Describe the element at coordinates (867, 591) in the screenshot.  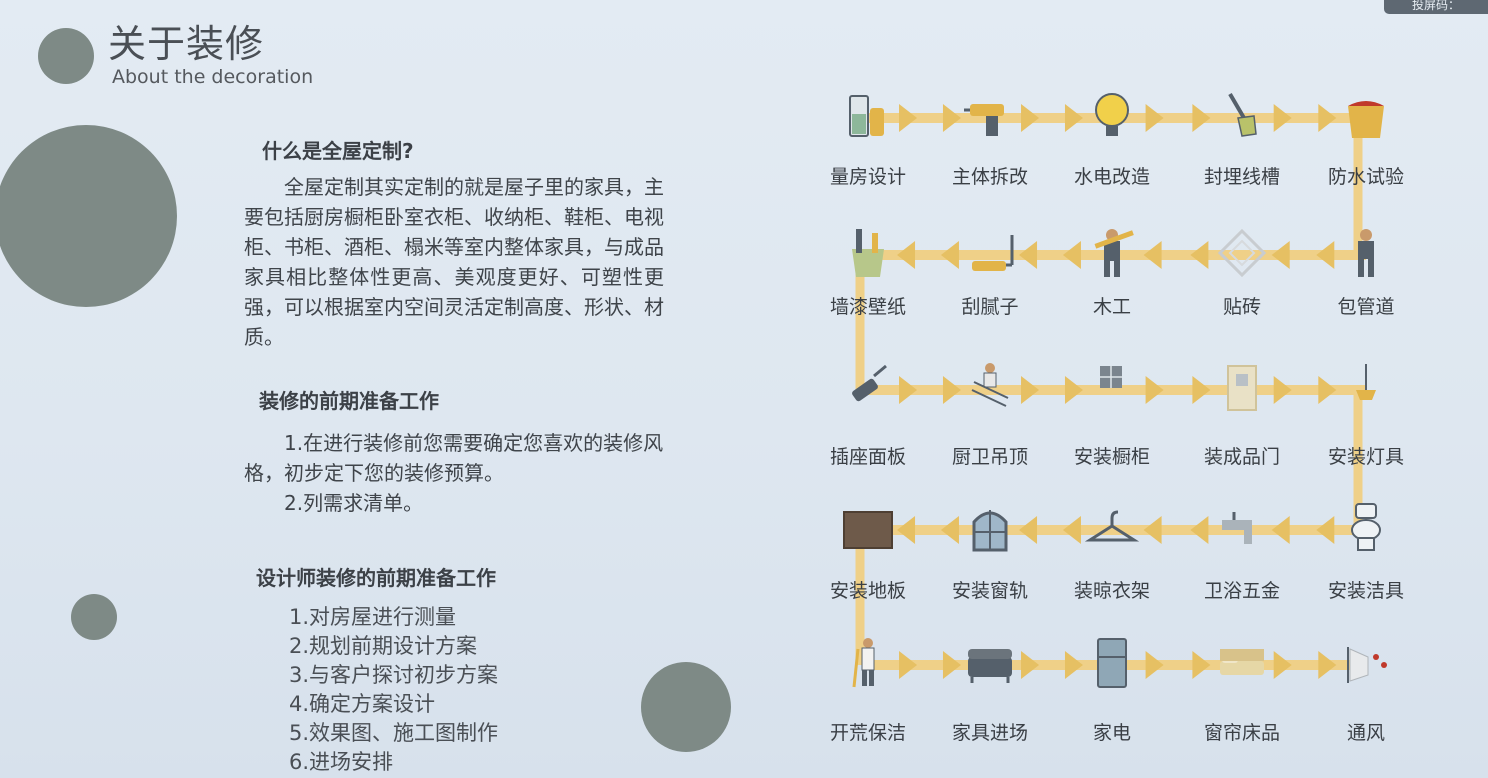
I see `flow-step-label: 安装地板` at that location.